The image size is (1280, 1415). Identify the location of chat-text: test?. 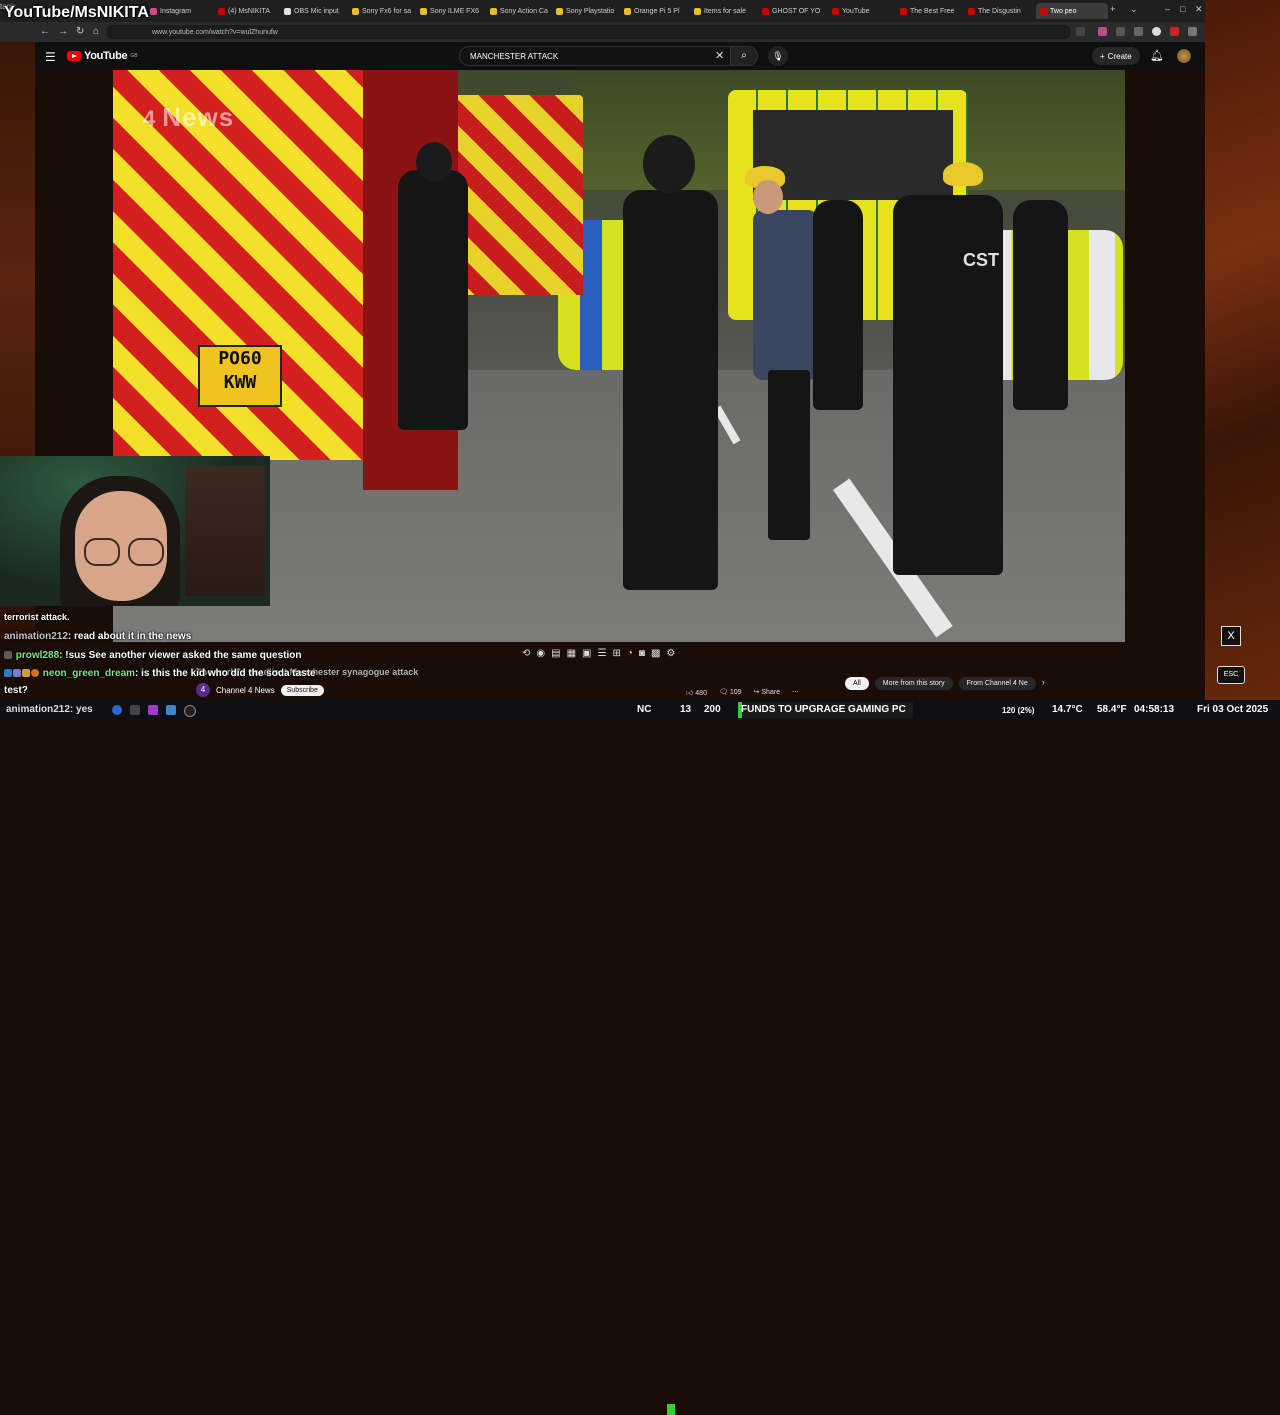
(16, 690).